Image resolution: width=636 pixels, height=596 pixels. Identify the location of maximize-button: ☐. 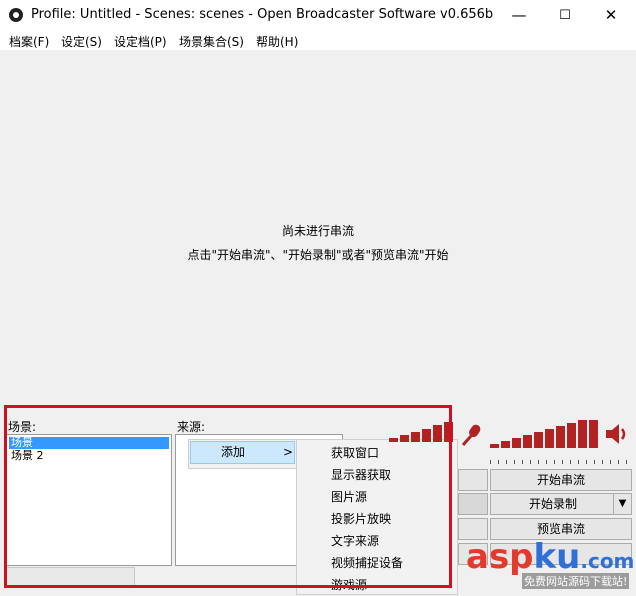
(565, 15).